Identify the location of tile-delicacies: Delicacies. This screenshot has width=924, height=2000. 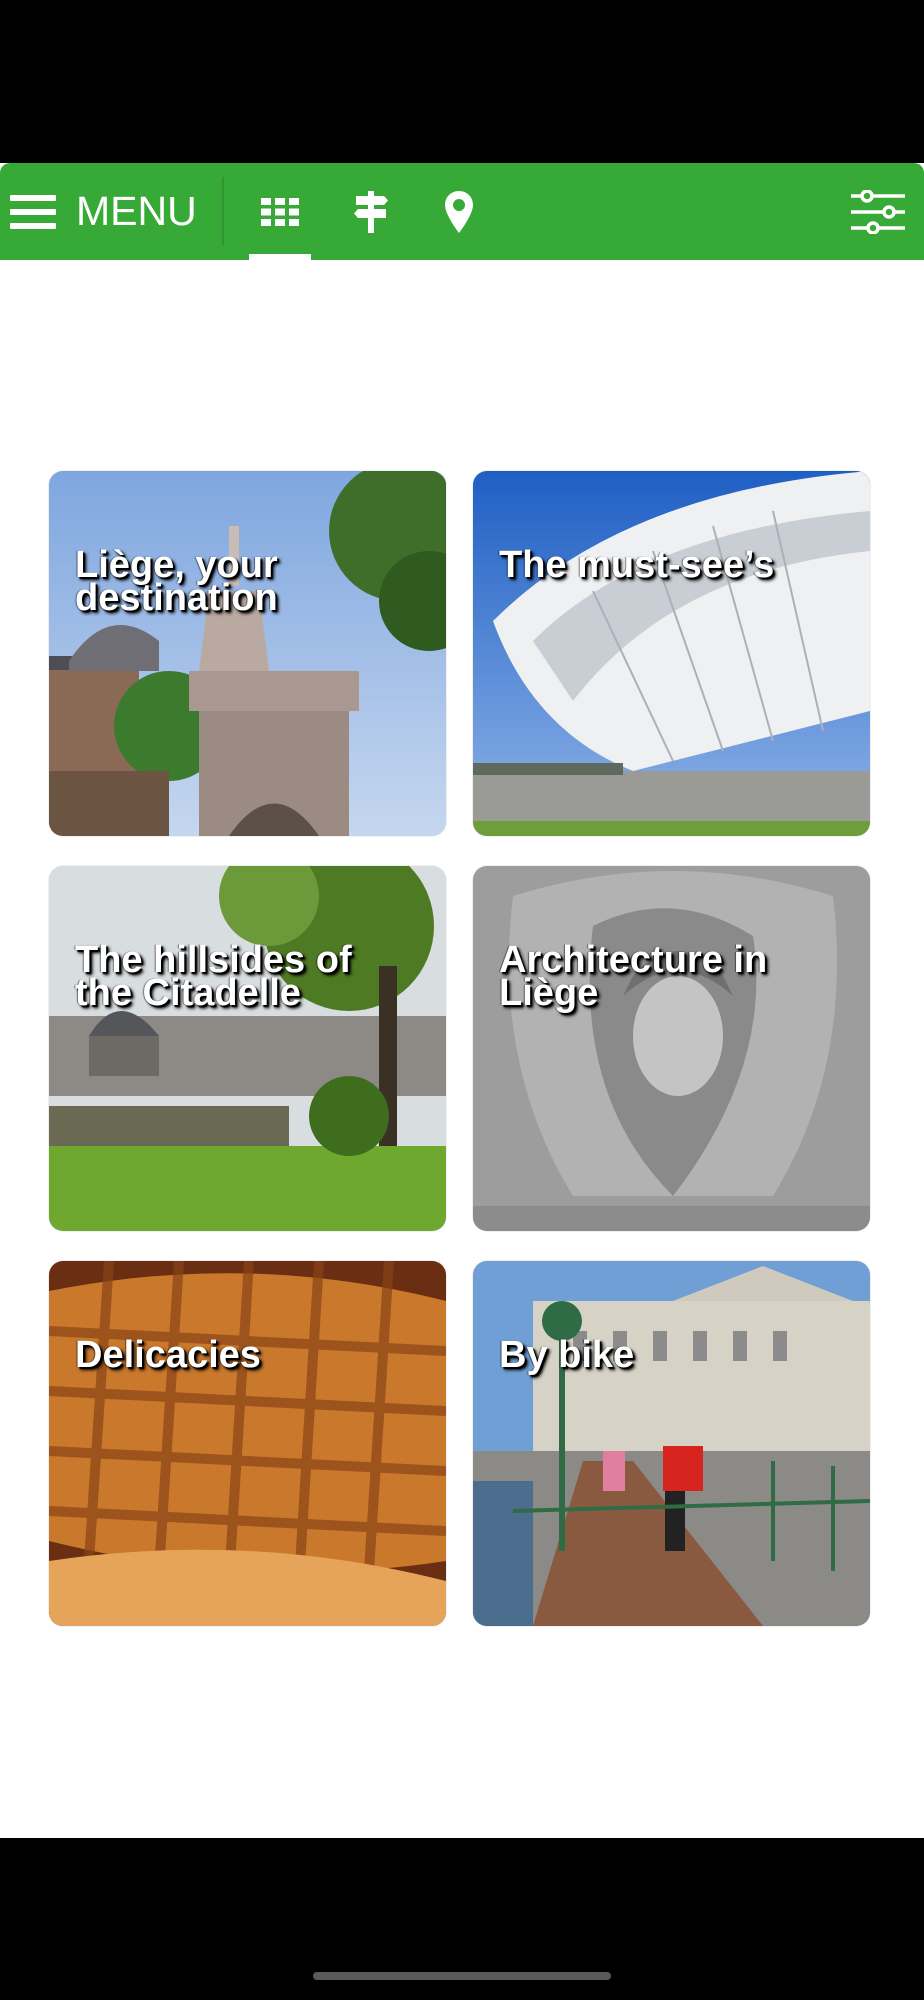
(247, 1443).